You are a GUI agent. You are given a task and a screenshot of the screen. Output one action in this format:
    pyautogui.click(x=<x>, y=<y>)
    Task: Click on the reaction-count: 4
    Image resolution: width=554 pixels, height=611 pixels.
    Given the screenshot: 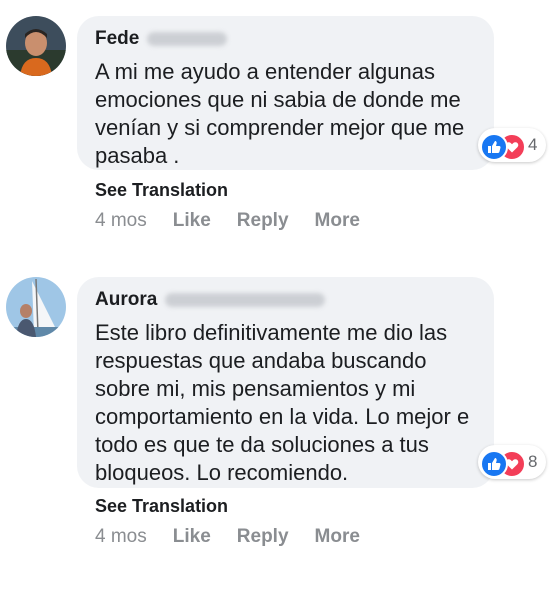 What is the action you would take?
    pyautogui.click(x=533, y=144)
    